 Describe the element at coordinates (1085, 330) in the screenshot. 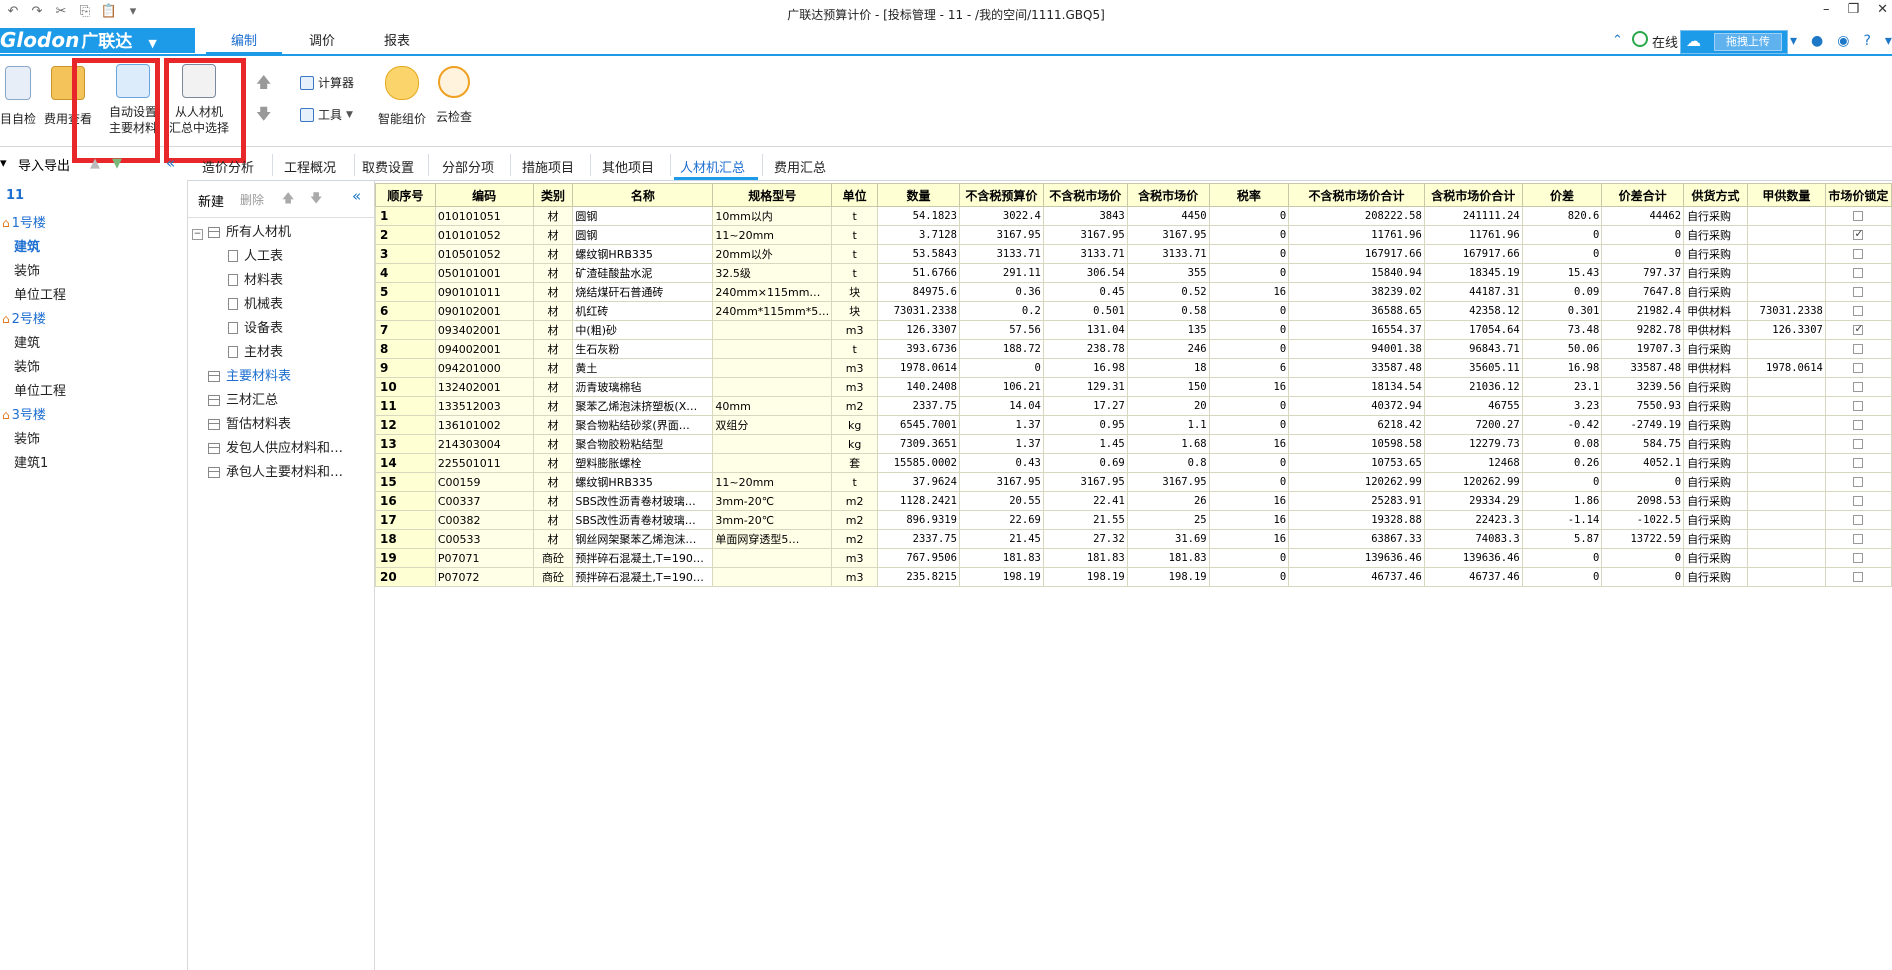

I see `col-market-price-cell: 131.04` at that location.